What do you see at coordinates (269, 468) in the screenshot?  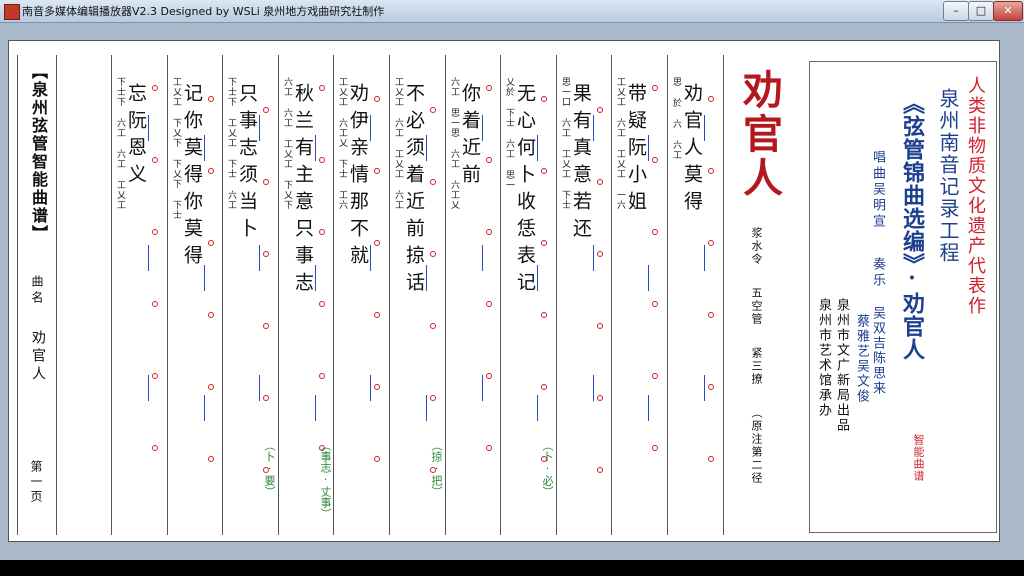 I see `annotation-note: （卜·要）` at bounding box center [269, 468].